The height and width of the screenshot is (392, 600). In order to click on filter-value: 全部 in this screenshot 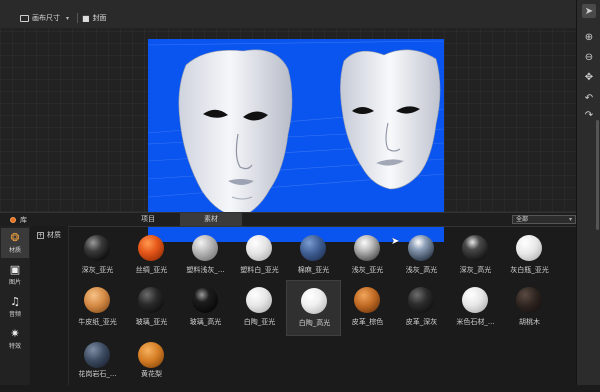, I will do `click(522, 219)`.